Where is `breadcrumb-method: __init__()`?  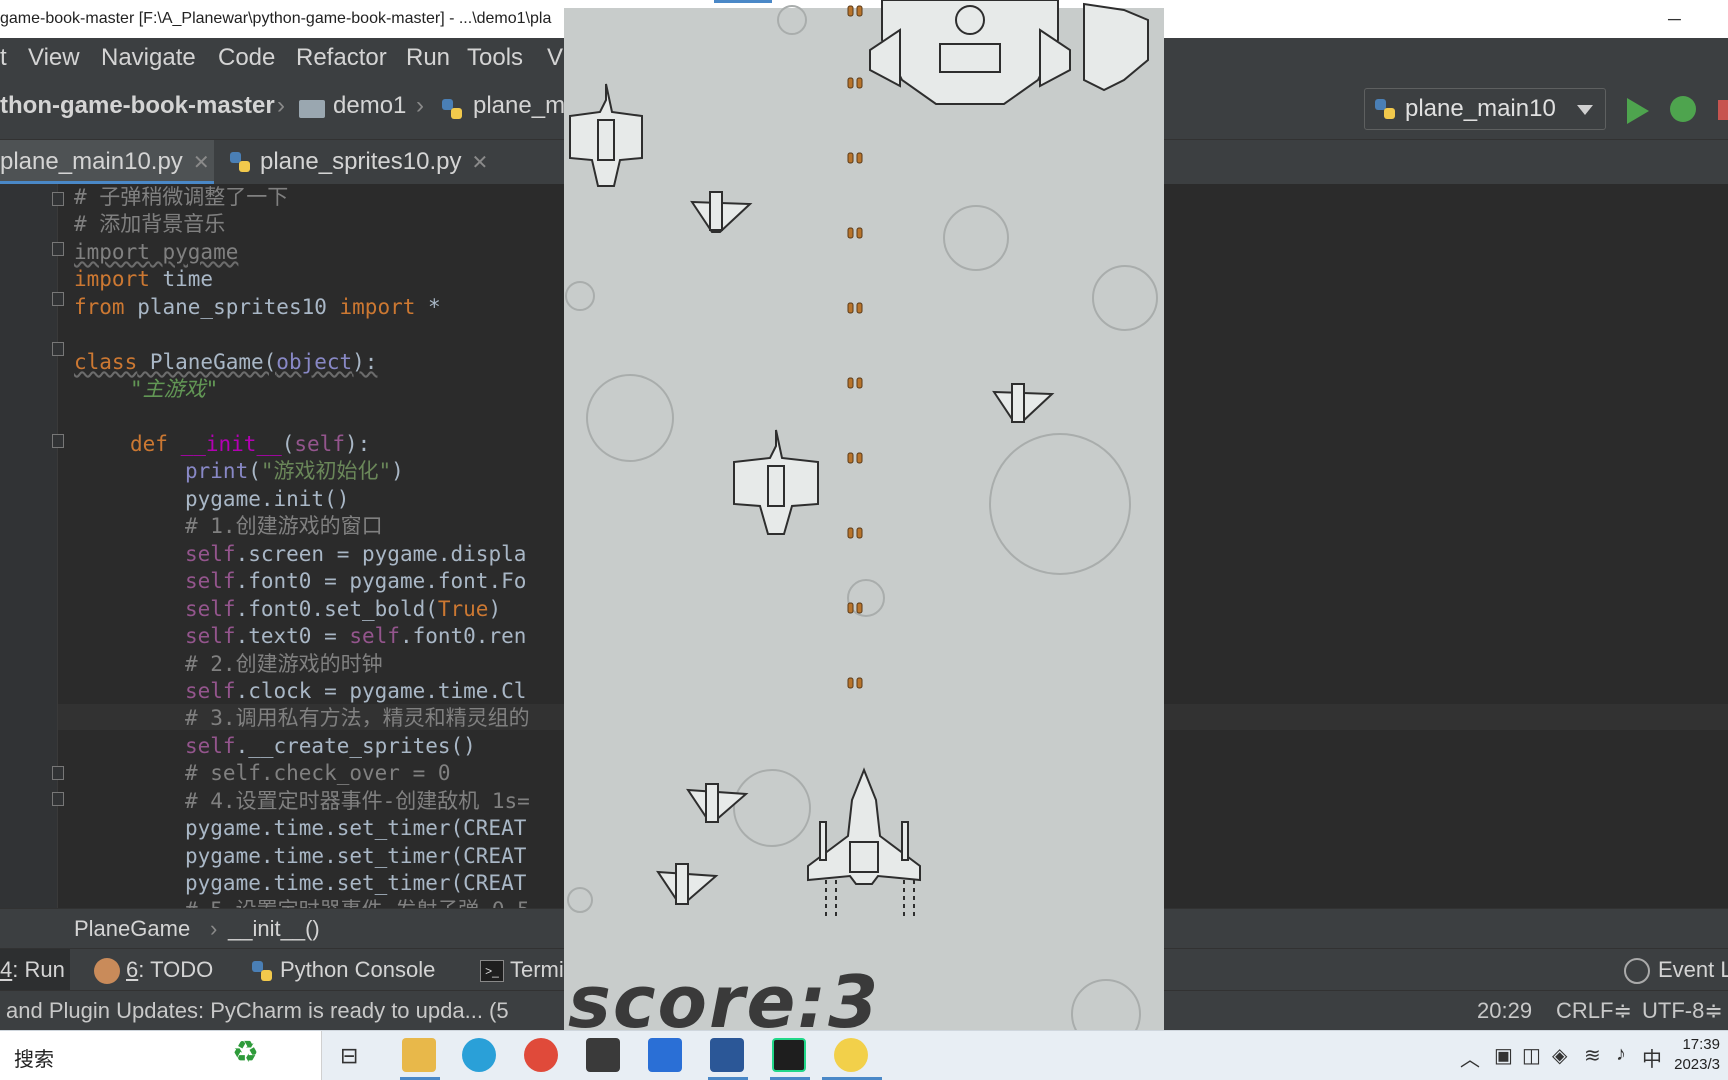 breadcrumb-method: __init__() is located at coordinates (274, 929).